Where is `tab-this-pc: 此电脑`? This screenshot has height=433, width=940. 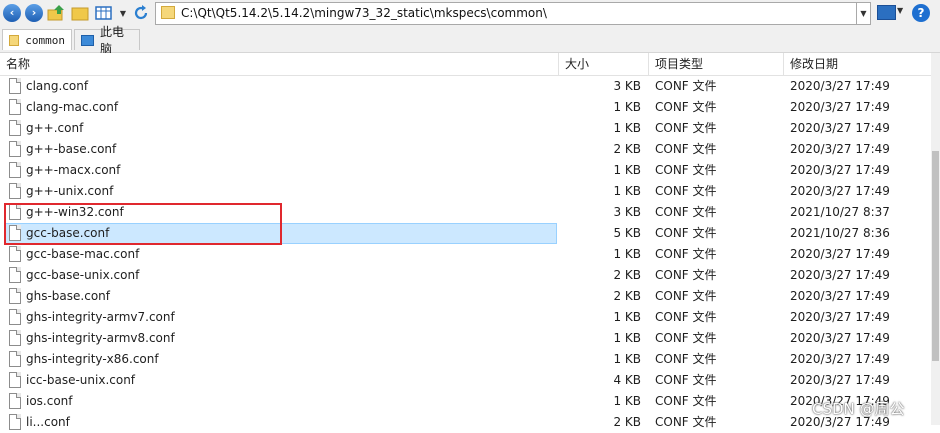
tab-this-pc: 此电脑 is located at coordinates (107, 40).